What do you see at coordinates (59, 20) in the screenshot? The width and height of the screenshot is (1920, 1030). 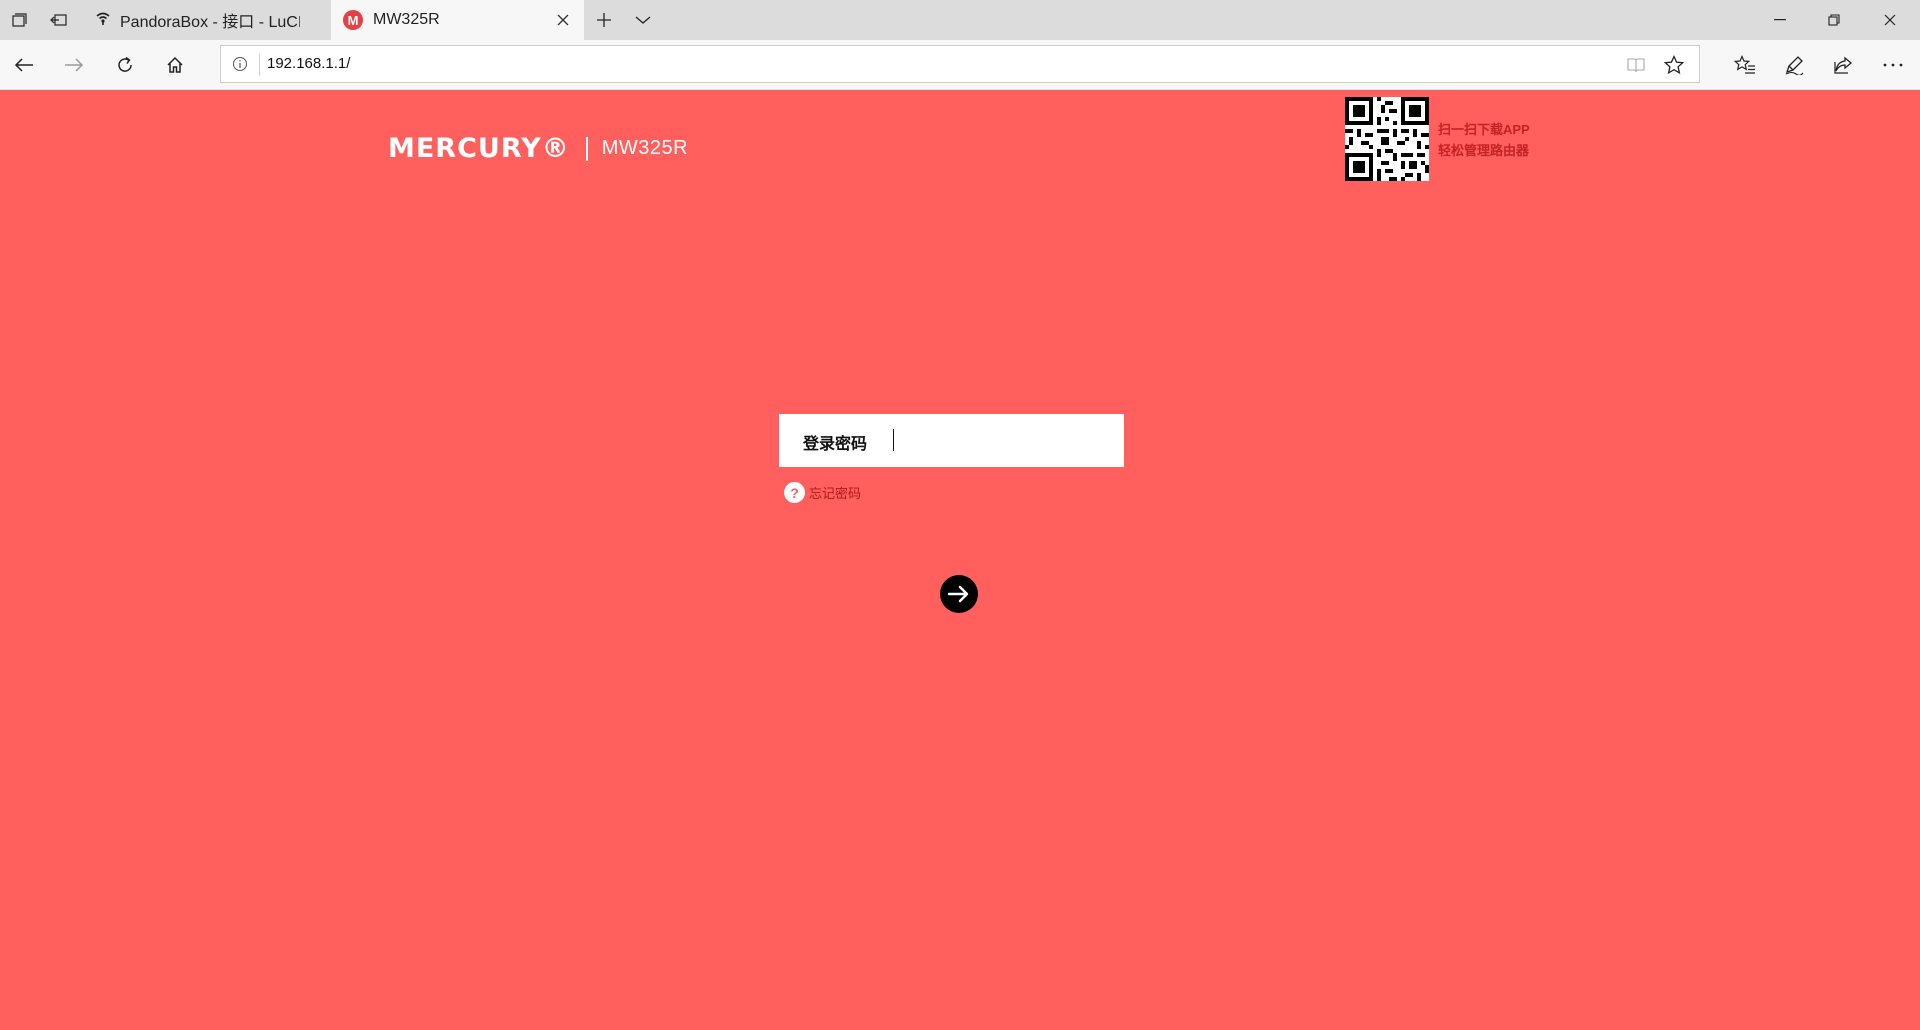 I see `set-tabs-aside-icon` at bounding box center [59, 20].